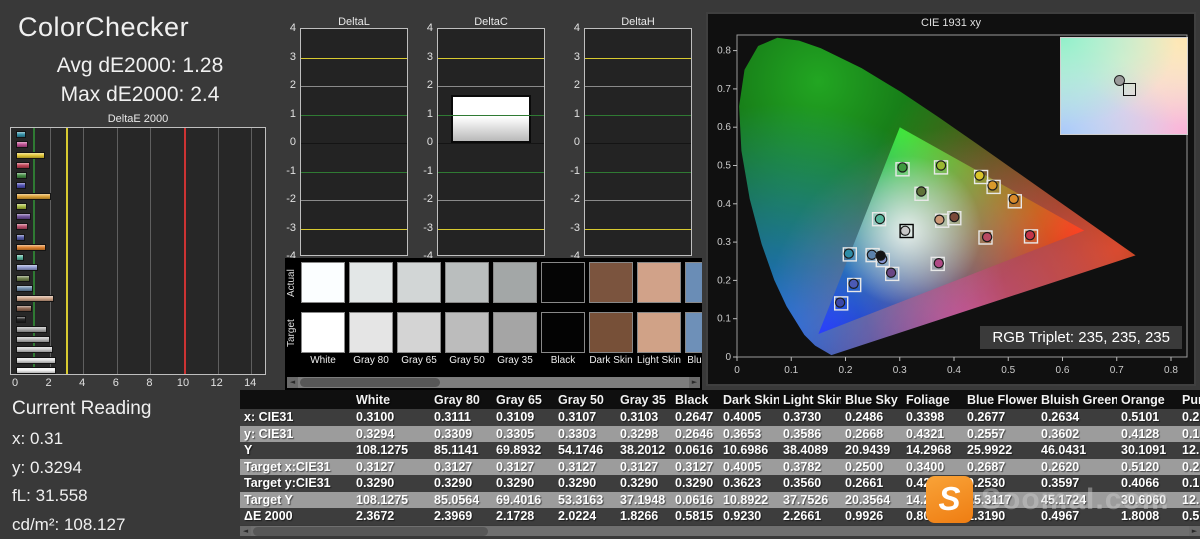  What do you see at coordinates (659, 332) in the screenshot?
I see `swatch-target-light-skin` at bounding box center [659, 332].